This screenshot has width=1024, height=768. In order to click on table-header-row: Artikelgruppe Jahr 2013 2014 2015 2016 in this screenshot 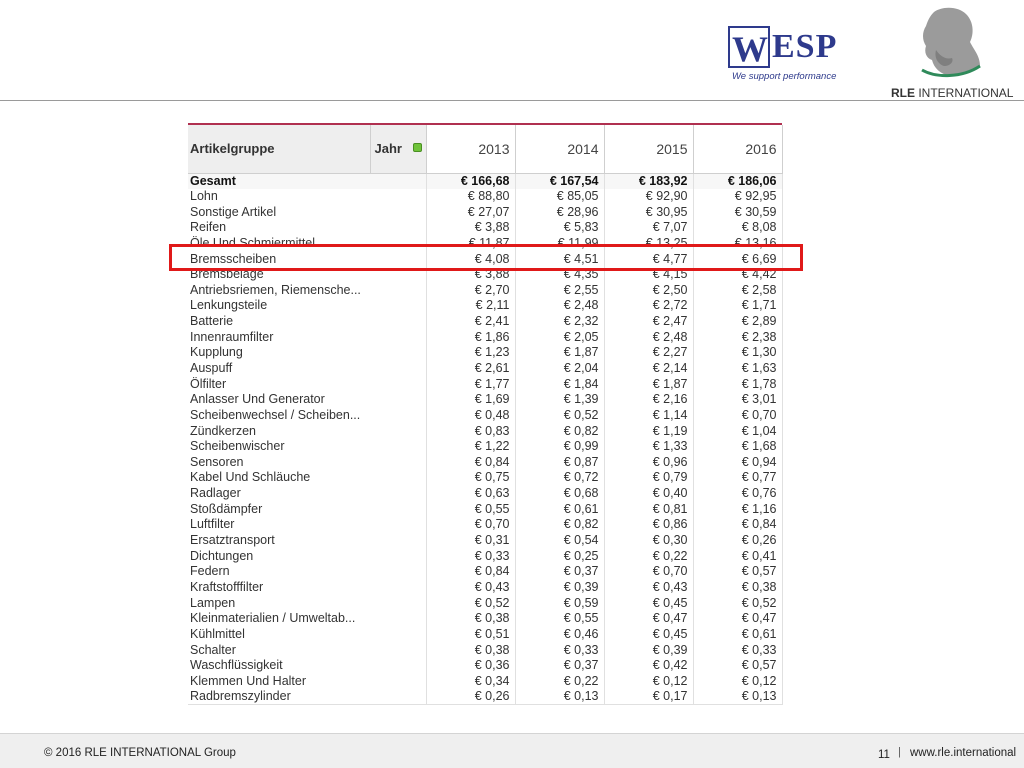, I will do `click(485, 149)`.